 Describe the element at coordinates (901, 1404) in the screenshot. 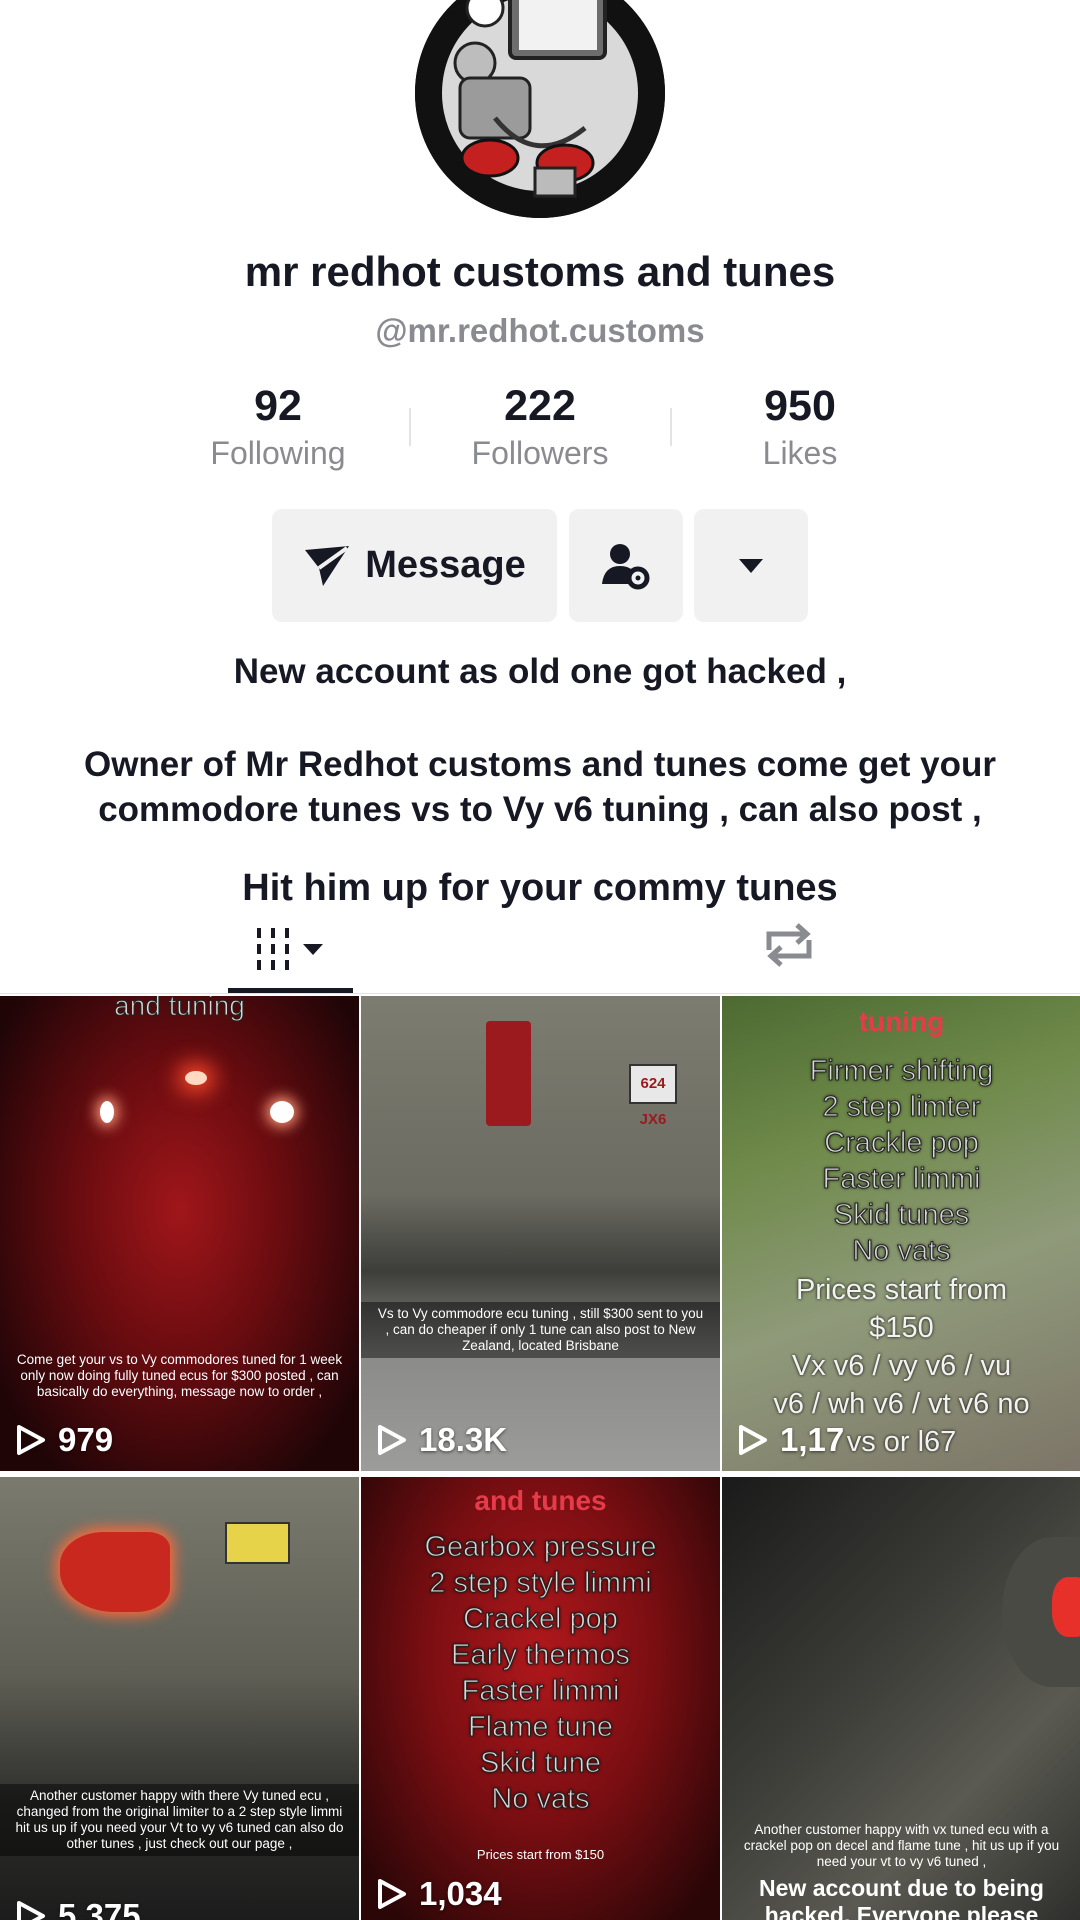

I see `price-line: v6 / wh v6 / vt v6 no` at that location.